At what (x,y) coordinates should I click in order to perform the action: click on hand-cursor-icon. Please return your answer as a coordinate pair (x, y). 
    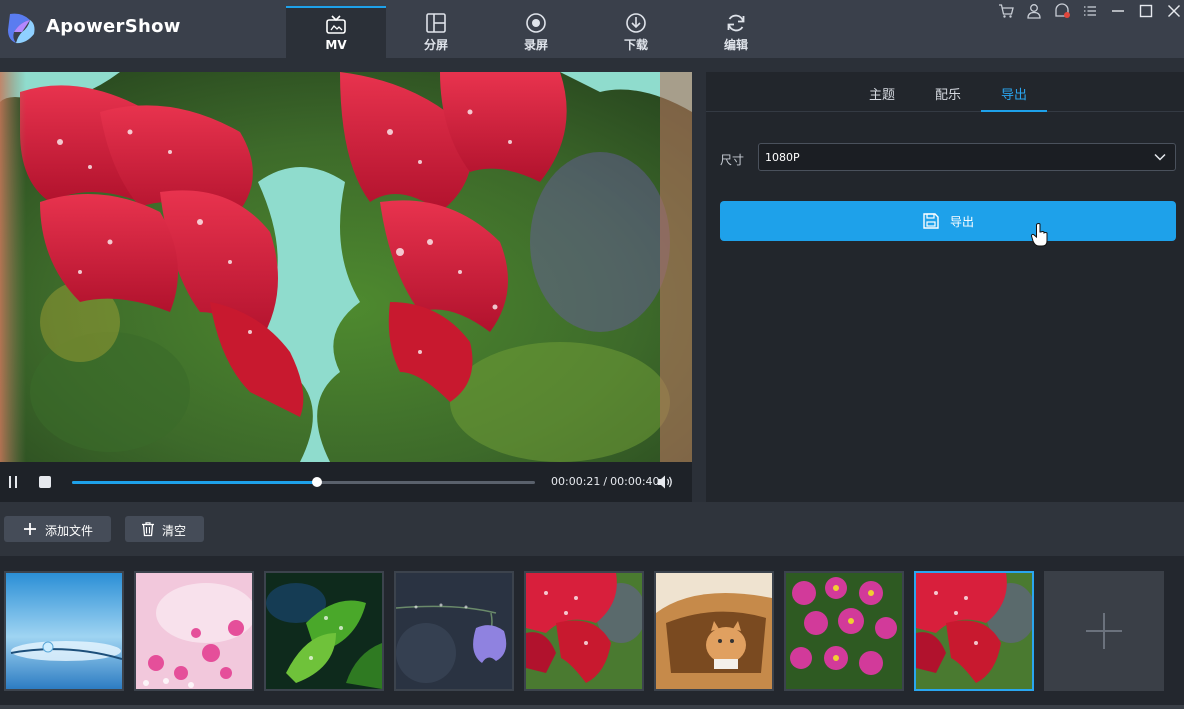
    Looking at the image, I should click on (1039, 235).